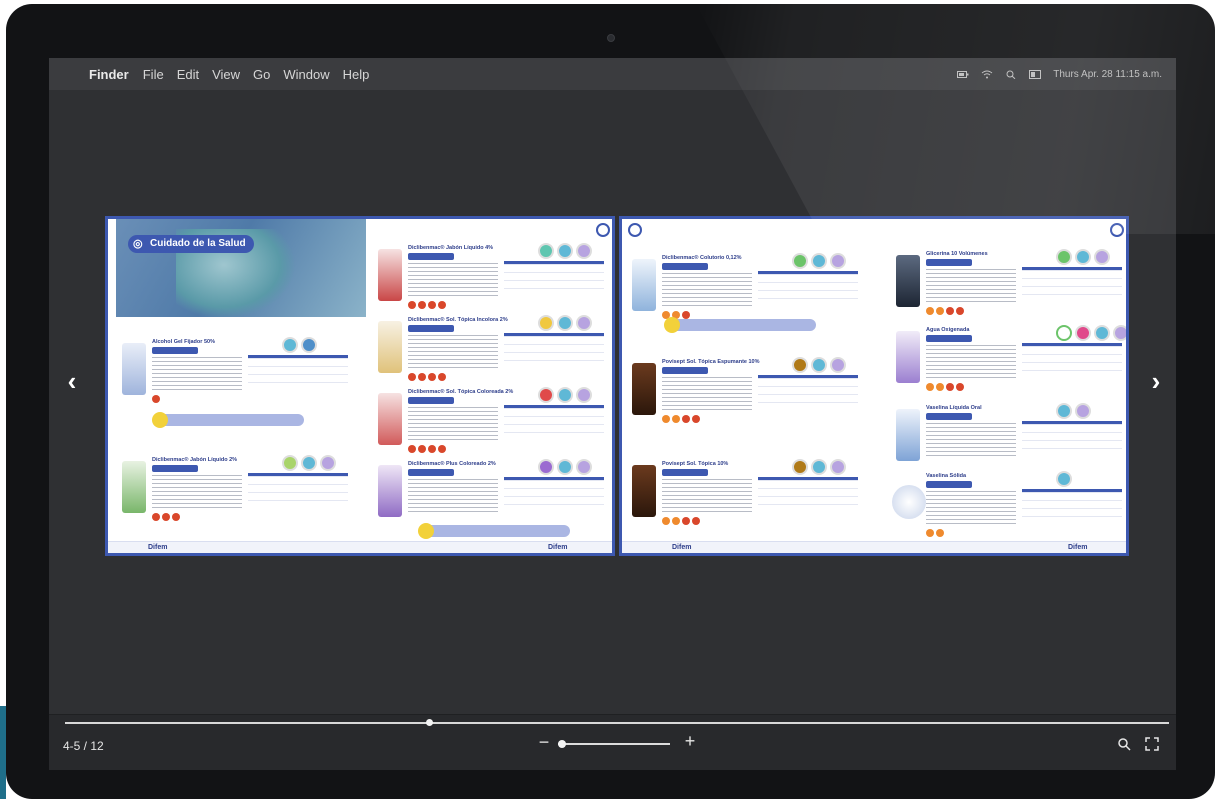 This screenshot has height=799, width=1215. I want to click on menu-app-name: Finder, so click(109, 74).